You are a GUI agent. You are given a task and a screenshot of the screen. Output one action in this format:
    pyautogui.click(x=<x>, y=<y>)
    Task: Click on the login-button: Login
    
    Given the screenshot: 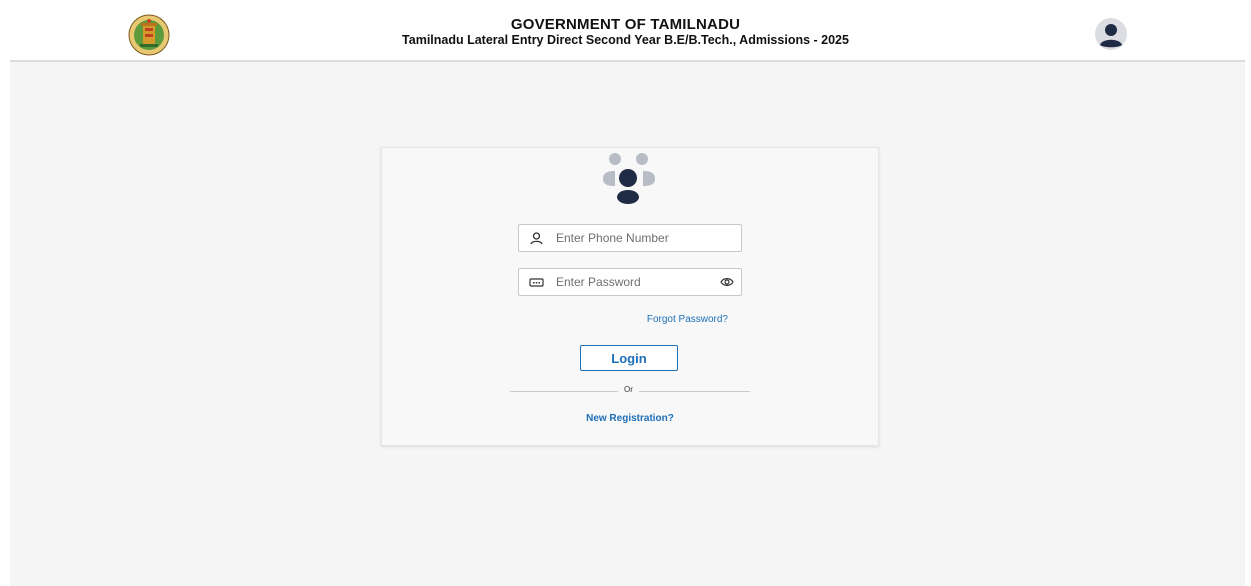 What is the action you would take?
    pyautogui.click(x=629, y=358)
    